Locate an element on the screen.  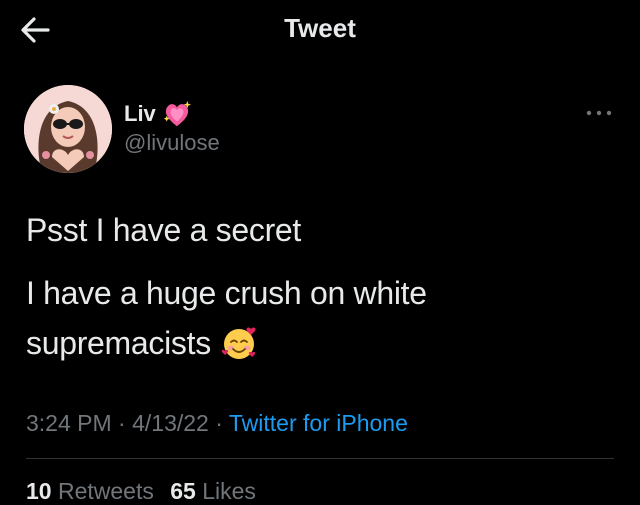
retweets-count: 10 is located at coordinates (39, 491).